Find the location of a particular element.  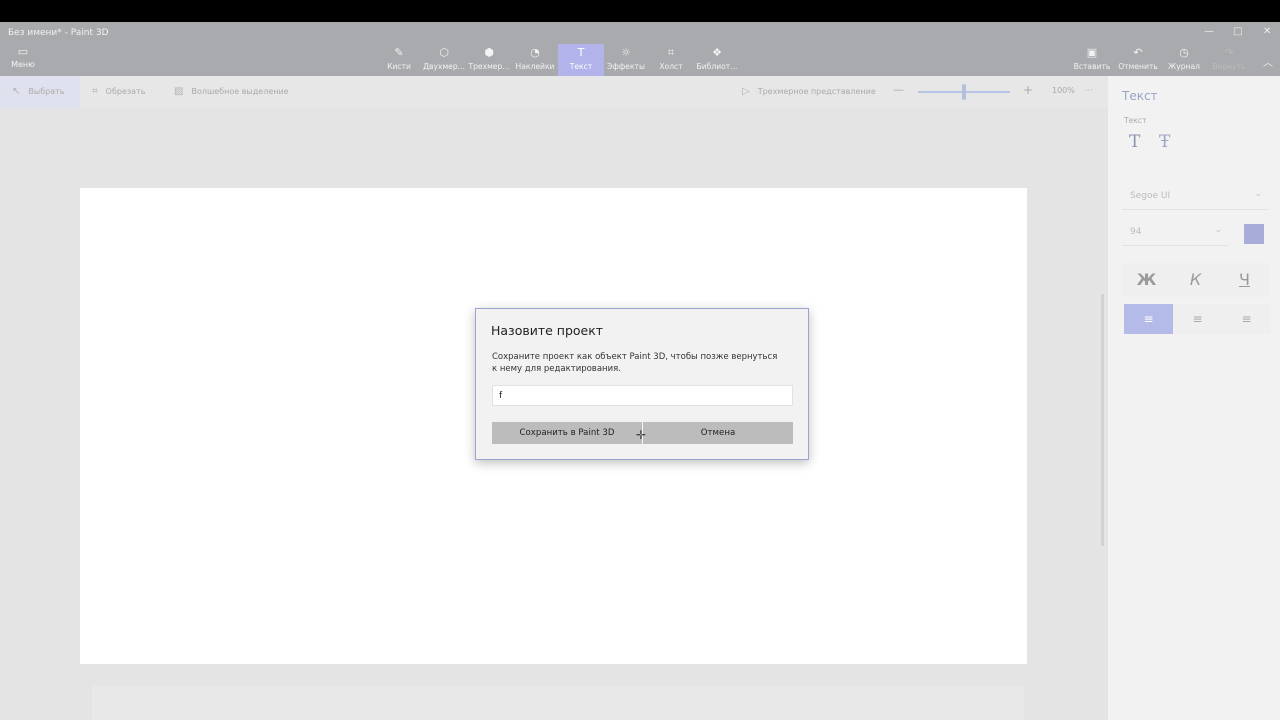

tool-label: Холст is located at coordinates (671, 66).